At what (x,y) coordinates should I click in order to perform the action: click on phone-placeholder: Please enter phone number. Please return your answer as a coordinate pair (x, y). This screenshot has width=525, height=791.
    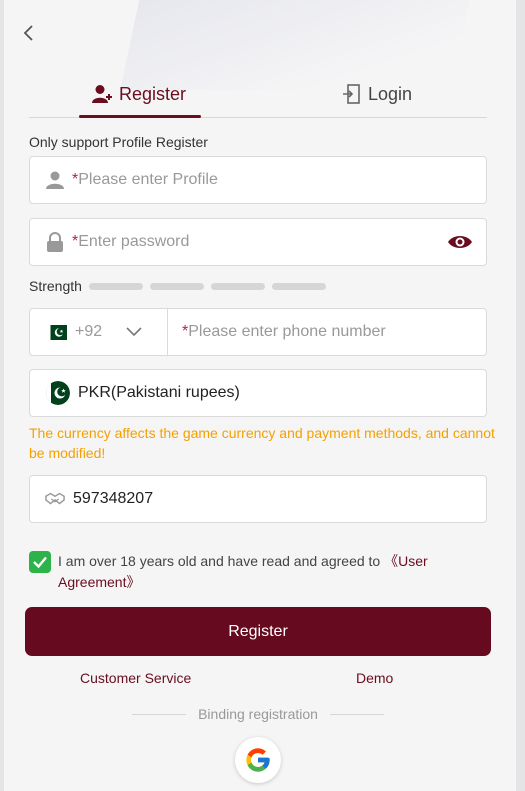
    Looking at the image, I should click on (287, 331).